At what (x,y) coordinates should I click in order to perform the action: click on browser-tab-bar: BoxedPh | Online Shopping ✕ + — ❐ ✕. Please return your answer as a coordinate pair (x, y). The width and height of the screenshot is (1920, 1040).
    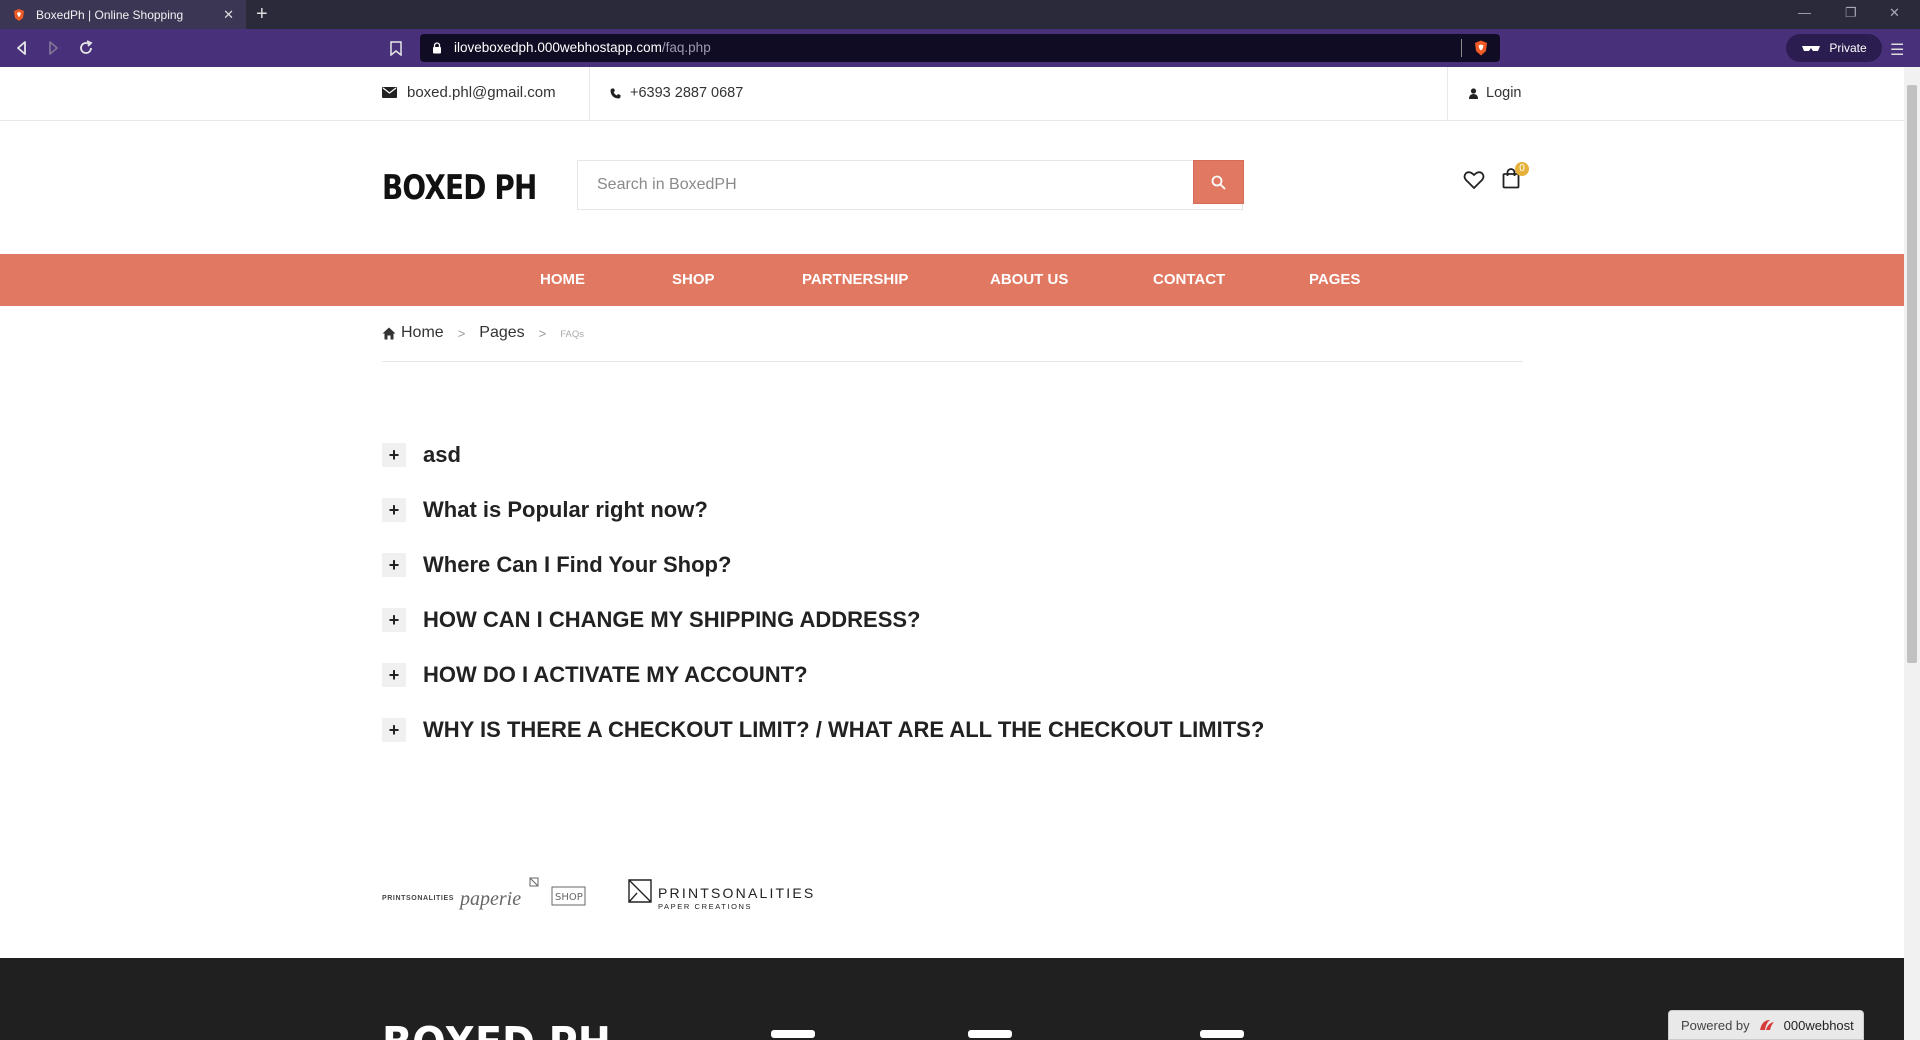
    Looking at the image, I should click on (960, 14).